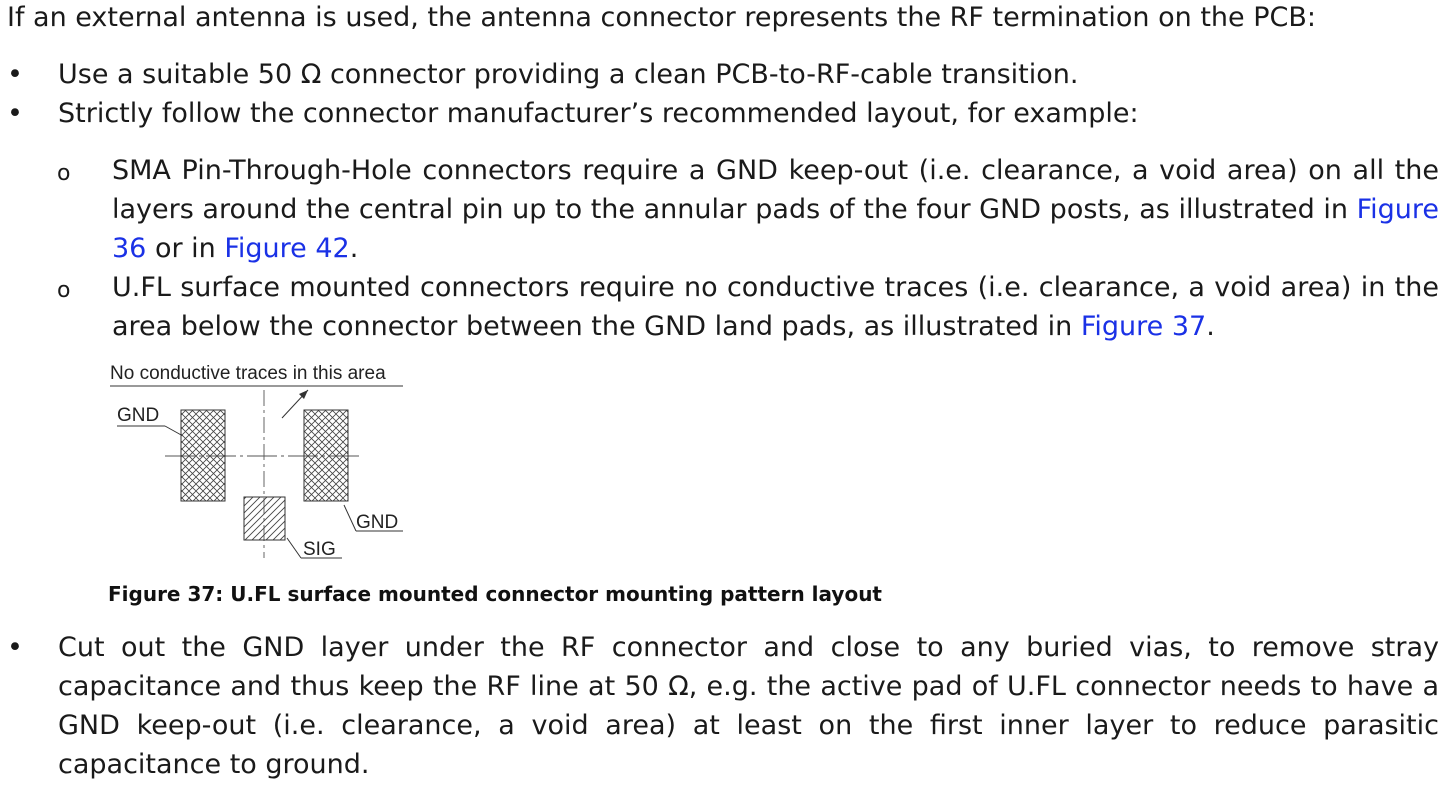 The height and width of the screenshot is (788, 1454). Describe the element at coordinates (264, 518) in the screenshot. I see `sig-pad` at that location.